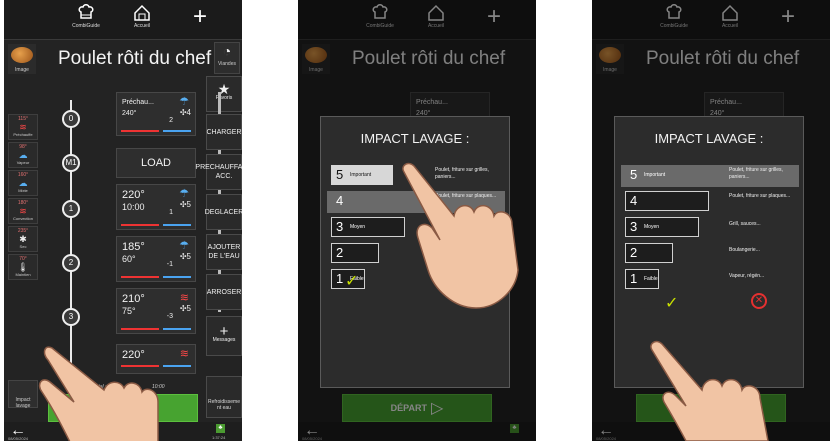 This screenshot has height=441, width=834. Describe the element at coordinates (86, 20) in the screenshot. I see `combiguide-button: CombiGuide` at that location.